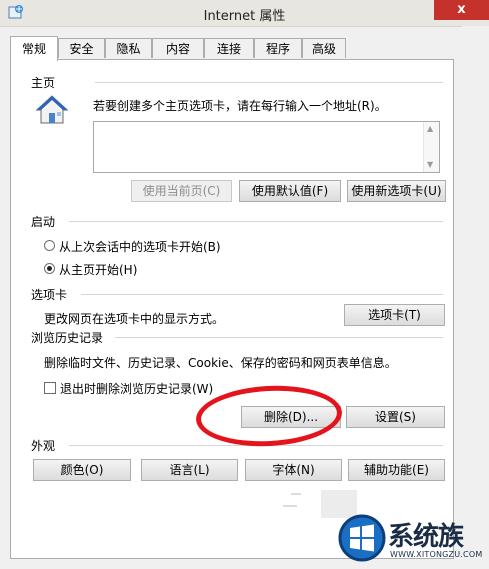 Image resolution: width=489 pixels, height=569 pixels. What do you see at coordinates (293, 470) in the screenshot?
I see `fonts-button: 字体(N)` at bounding box center [293, 470].